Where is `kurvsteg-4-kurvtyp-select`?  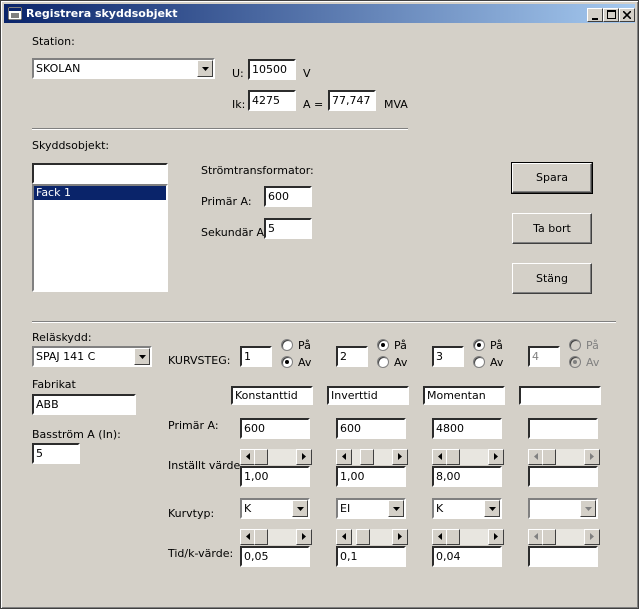 kurvsteg-4-kurvtyp-select is located at coordinates (563, 508).